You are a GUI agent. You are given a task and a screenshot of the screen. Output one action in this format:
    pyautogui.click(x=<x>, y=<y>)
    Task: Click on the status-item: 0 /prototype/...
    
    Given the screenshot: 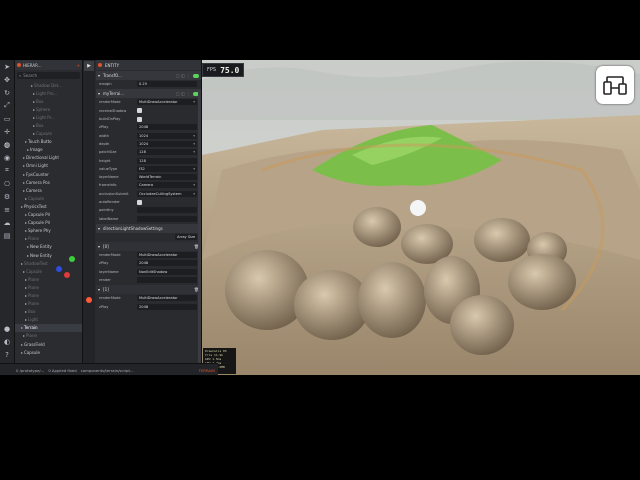 What is the action you would take?
    pyautogui.click(x=30, y=370)
    